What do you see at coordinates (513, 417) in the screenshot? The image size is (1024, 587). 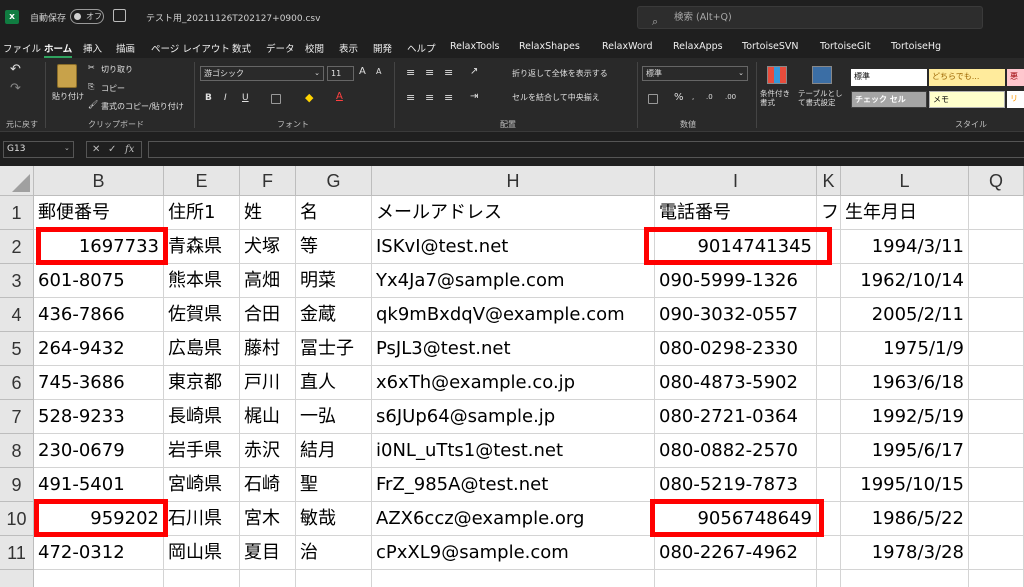 I see `cell-h7: s6JUp64@sample.jp` at bounding box center [513, 417].